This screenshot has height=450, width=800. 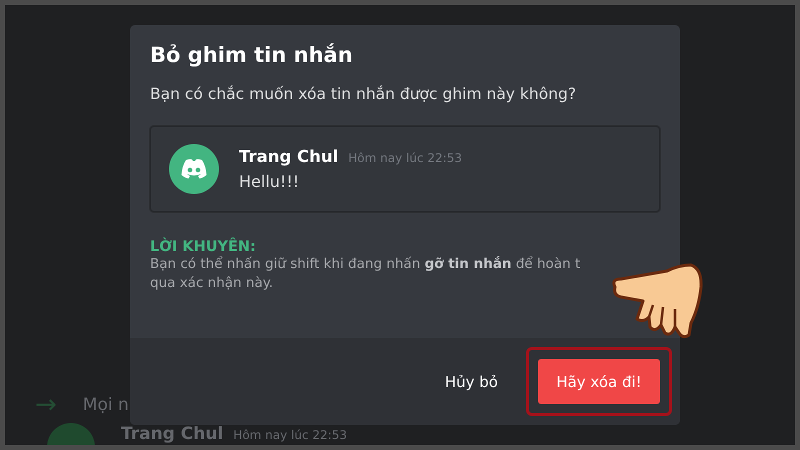 I want to click on tip-label: LỜI KHUYÊN:, so click(x=203, y=247).